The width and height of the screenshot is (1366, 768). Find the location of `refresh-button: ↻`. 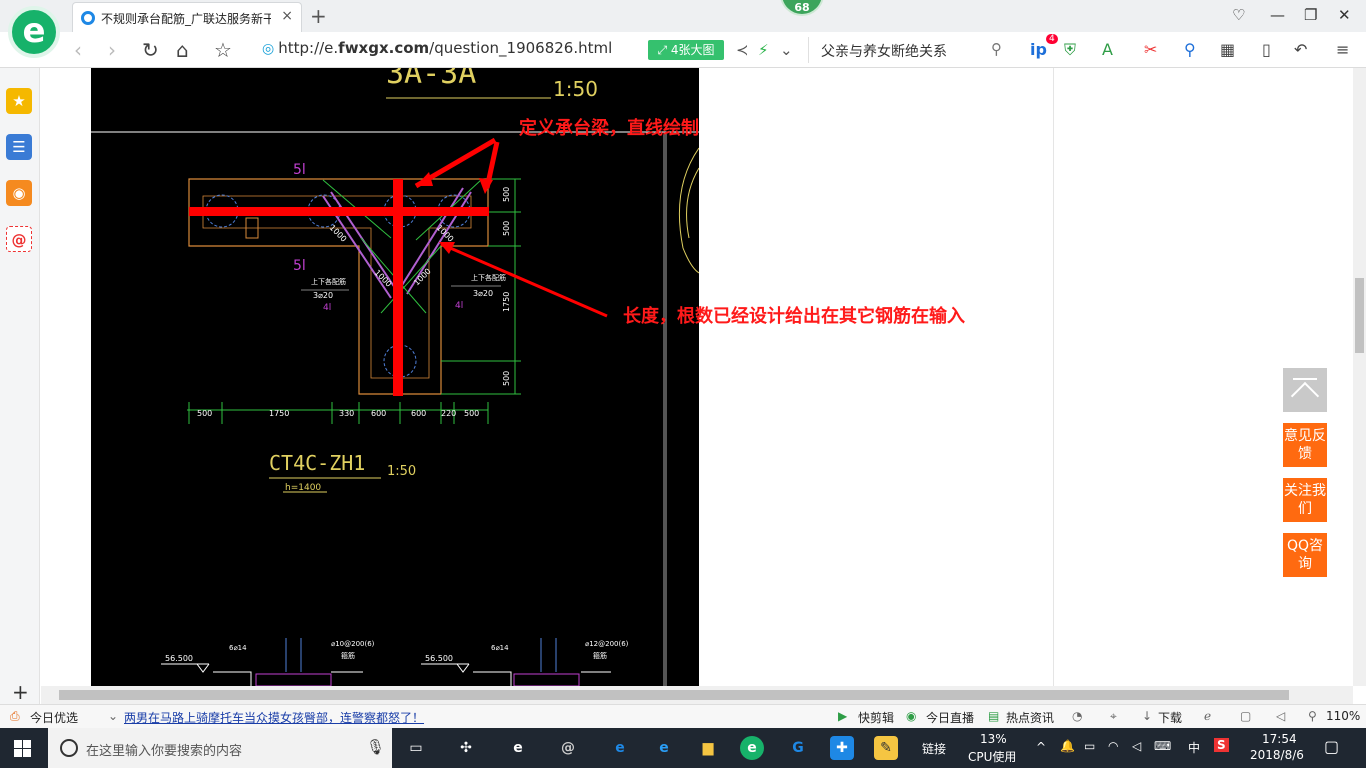

refresh-button: ↻ is located at coordinates (150, 50).